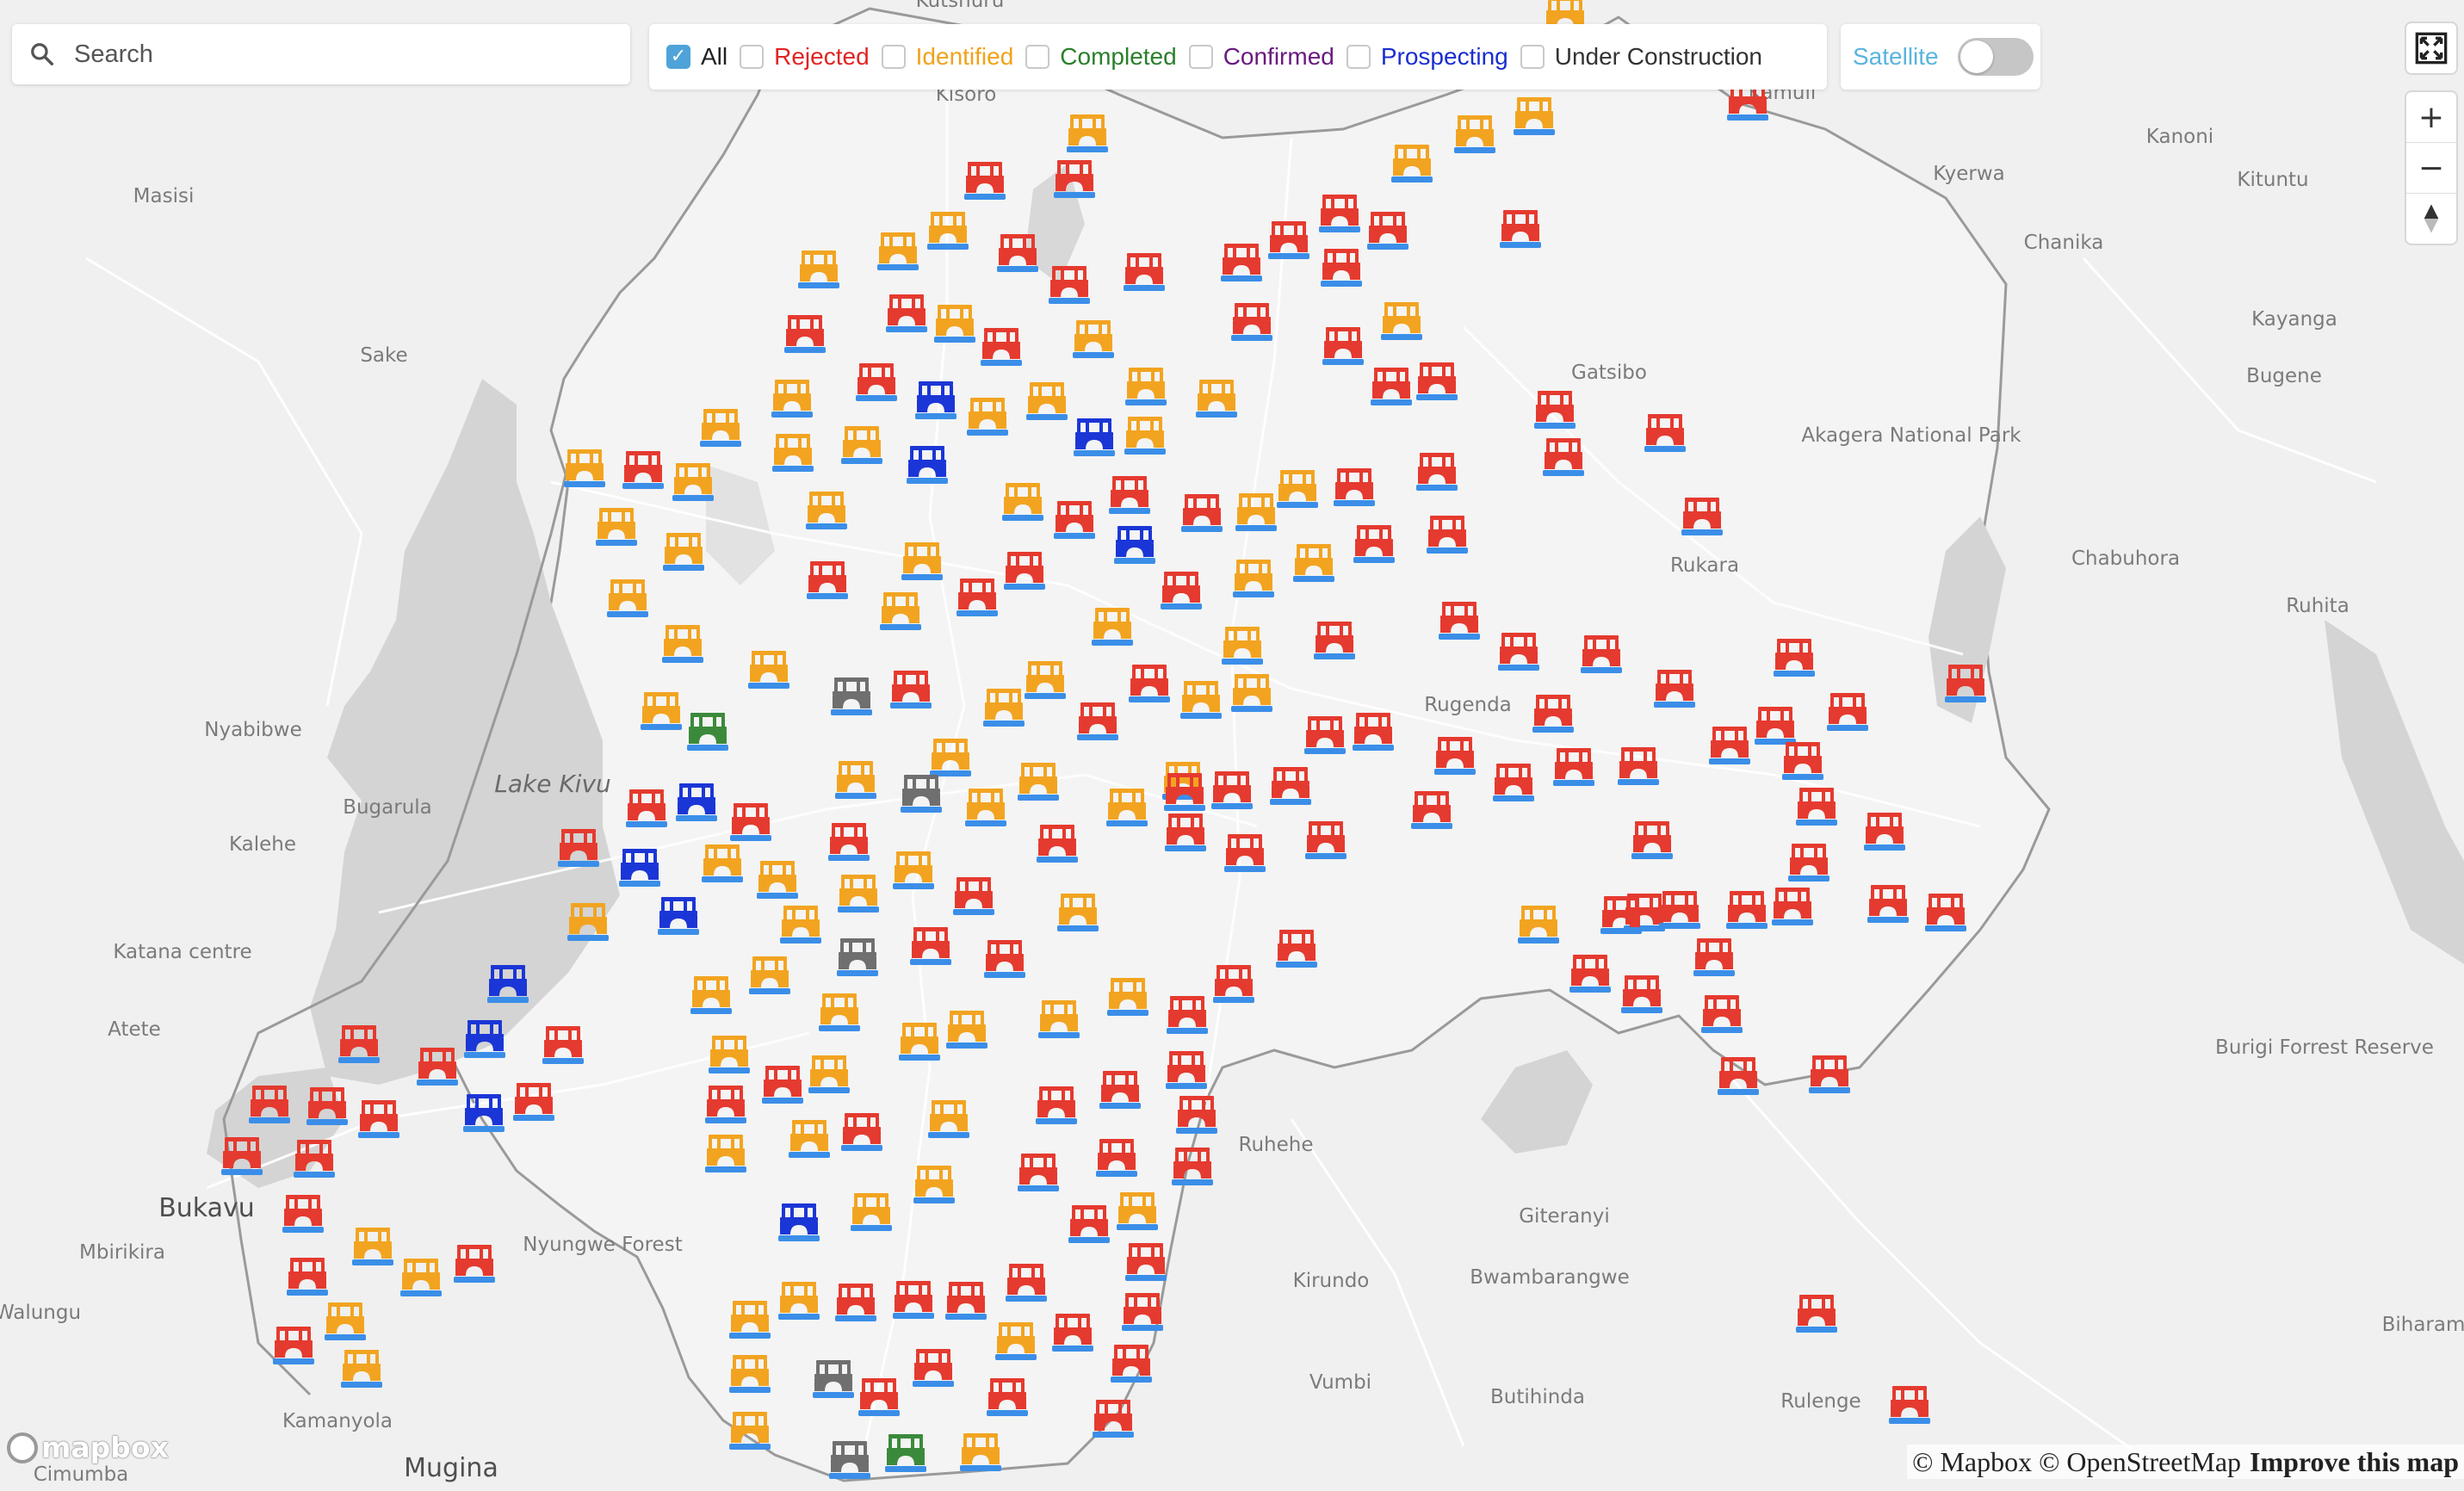  Describe the element at coordinates (1532, 57) in the screenshot. I see `filter-under-construction-checkbox` at that location.